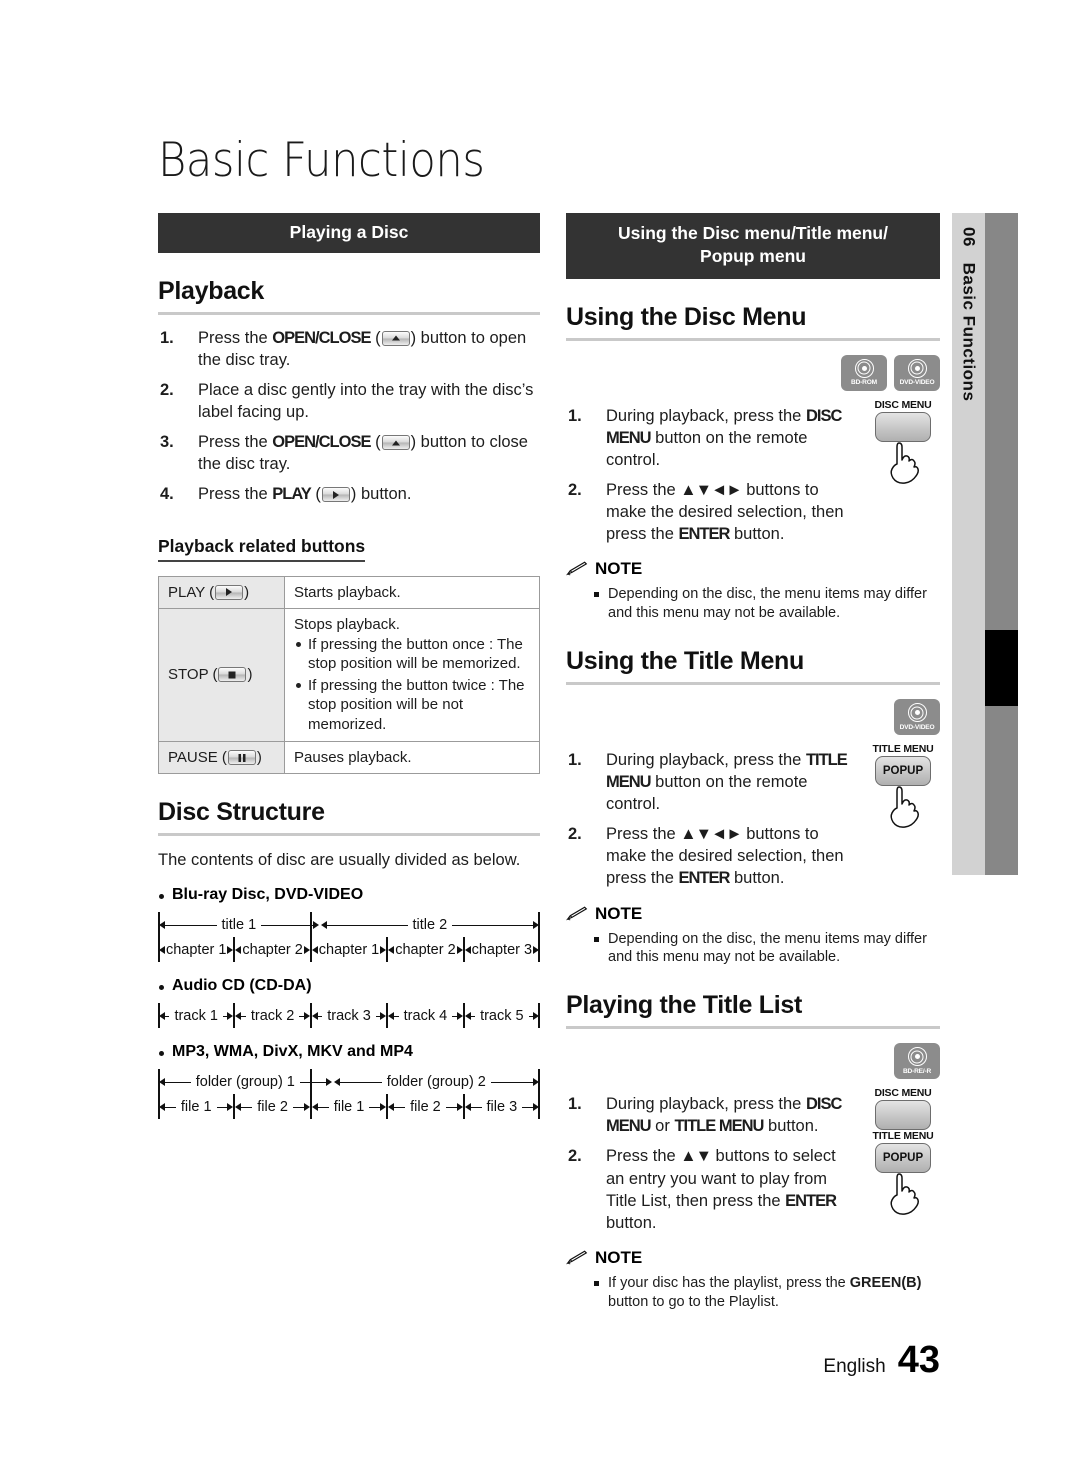  Describe the element at coordinates (291, 494) in the screenshot. I see `emphasis-text: PLAY` at that location.